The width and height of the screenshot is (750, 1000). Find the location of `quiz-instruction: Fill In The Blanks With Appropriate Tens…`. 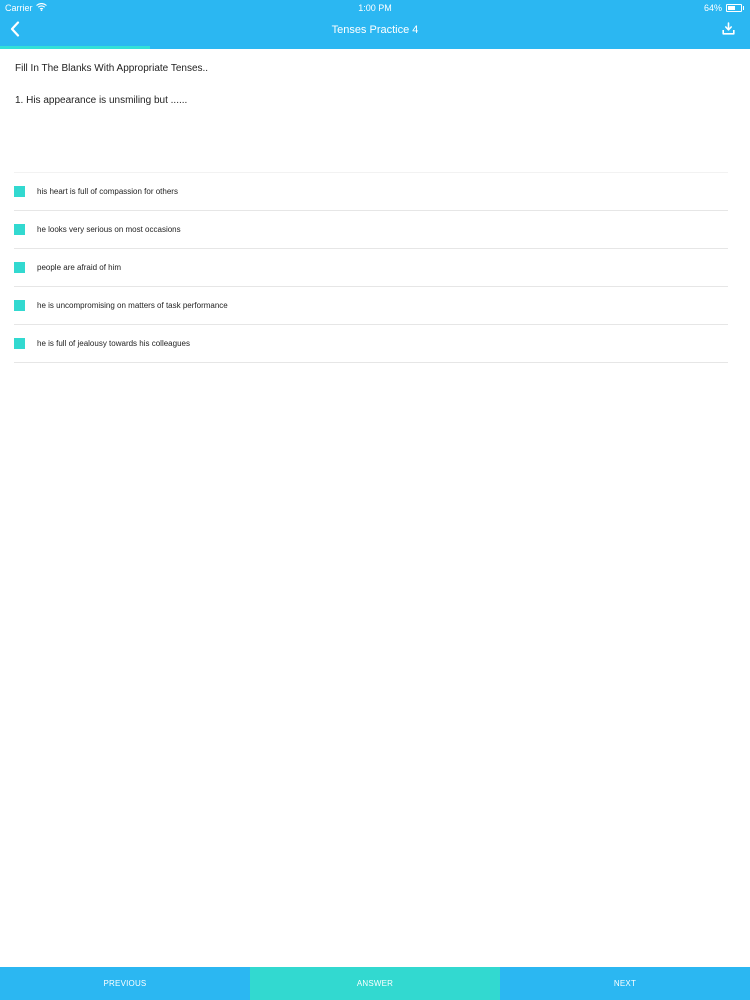

quiz-instruction: Fill In The Blanks With Appropriate Tens… is located at coordinates (112, 68).